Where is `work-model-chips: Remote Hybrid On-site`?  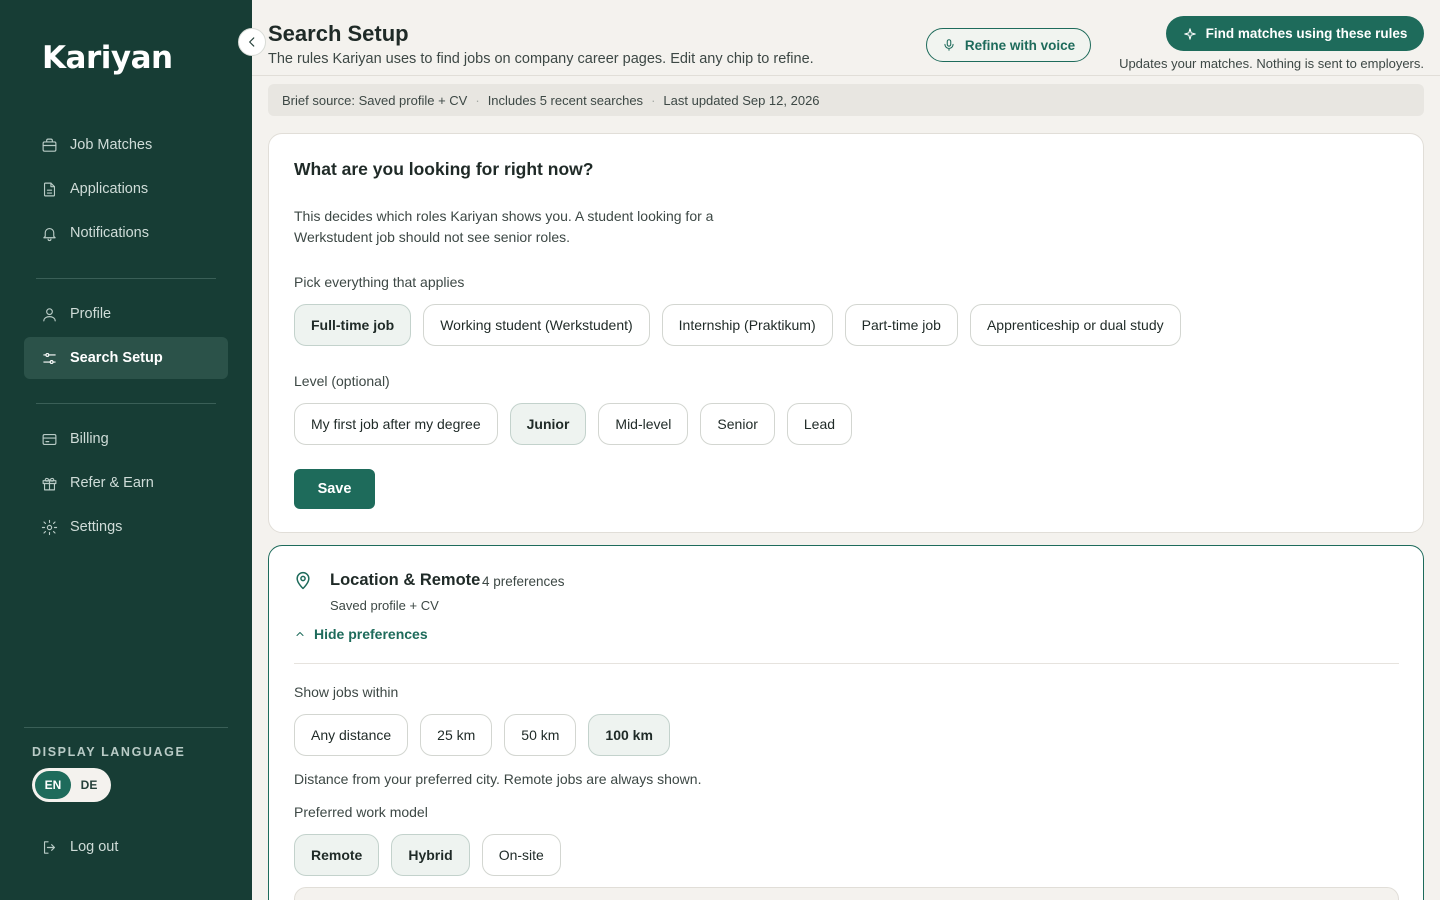
work-model-chips: Remote Hybrid On-site is located at coordinates (427, 855).